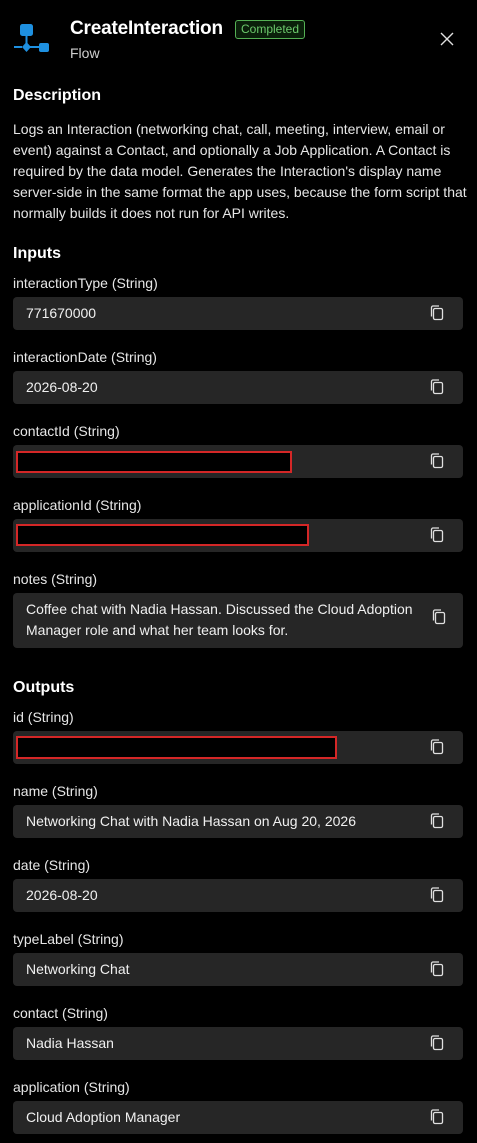  Describe the element at coordinates (60, 1013) in the screenshot. I see `field-label-contact: contact (String)` at that location.